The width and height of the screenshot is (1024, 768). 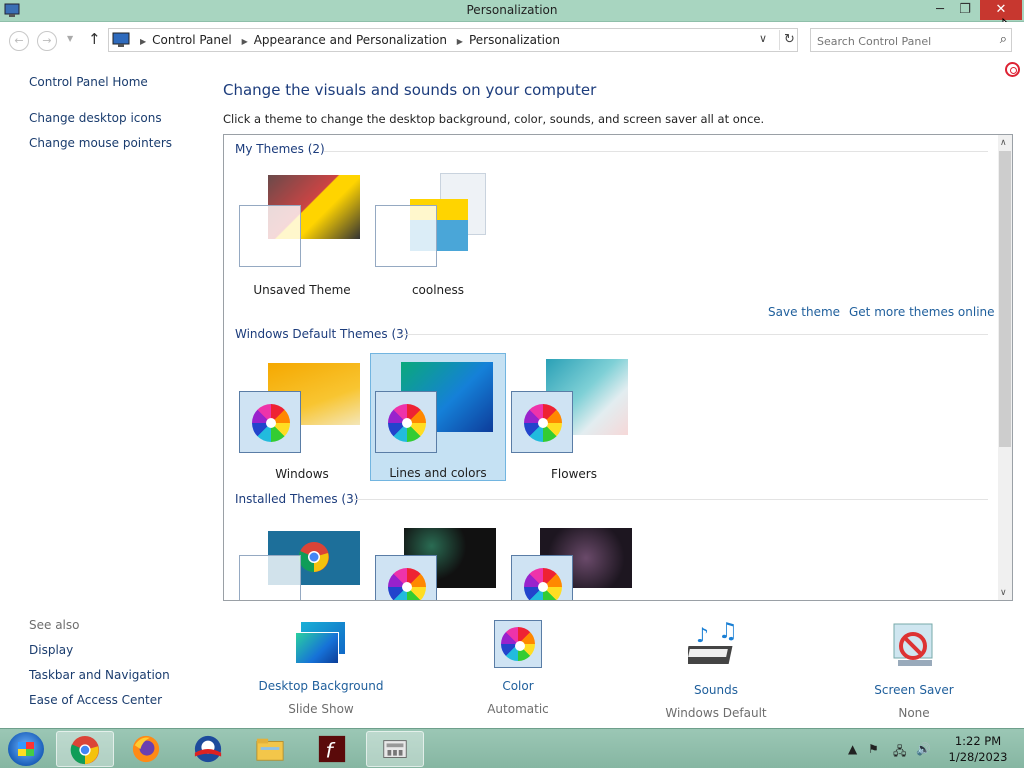 What do you see at coordinates (302, 474) in the screenshot?
I see `theme-label: Windows` at bounding box center [302, 474].